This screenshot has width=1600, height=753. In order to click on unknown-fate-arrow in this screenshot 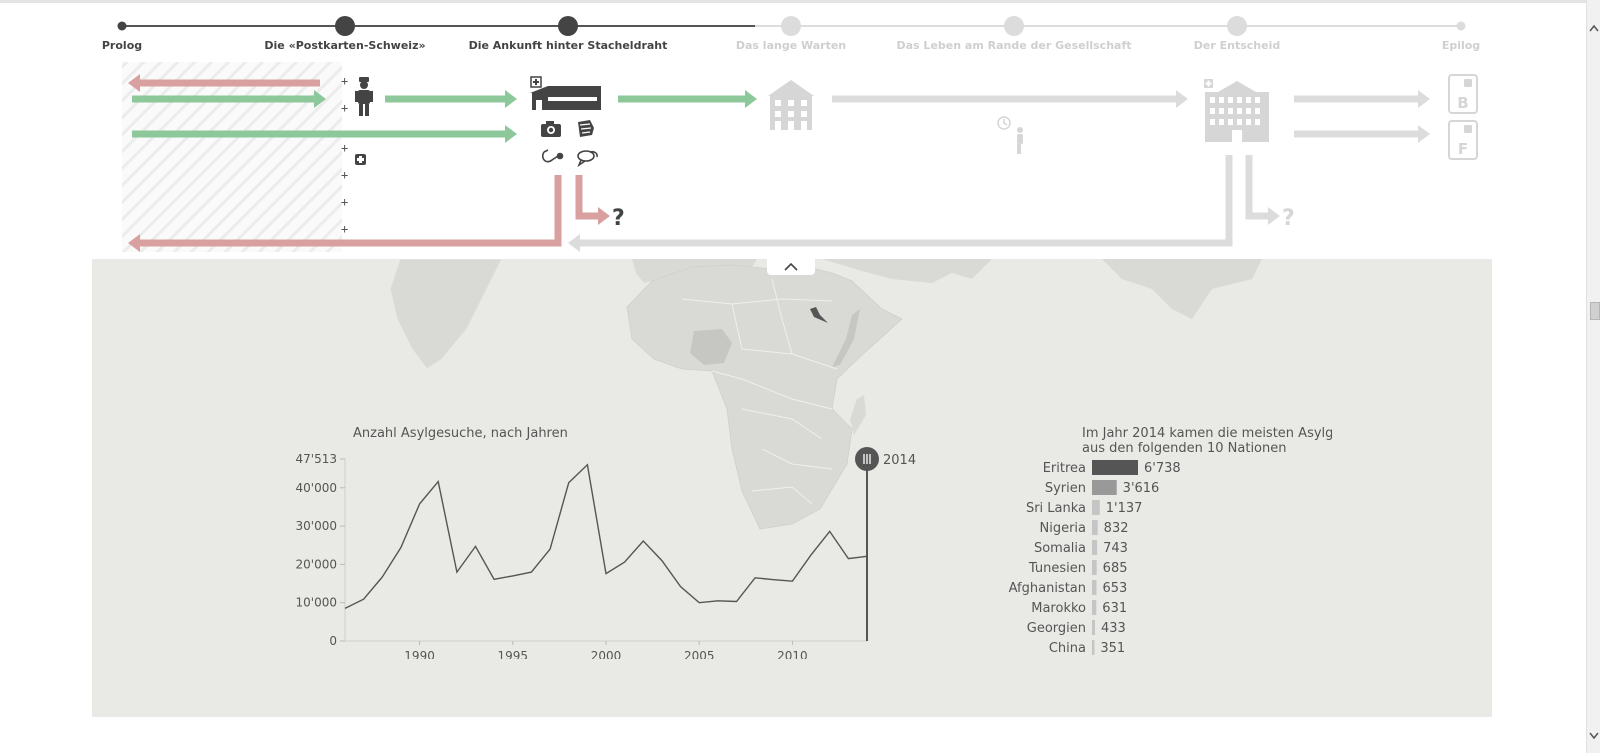, I will do `click(587, 197)`.